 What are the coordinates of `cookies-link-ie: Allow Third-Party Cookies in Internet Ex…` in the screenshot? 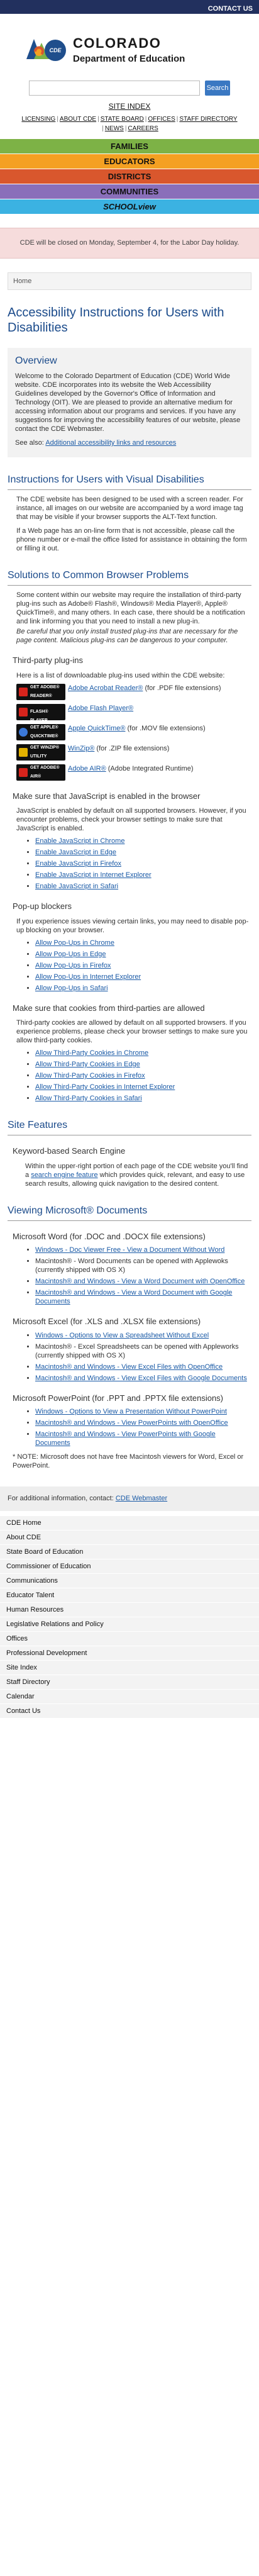 It's located at (105, 1087).